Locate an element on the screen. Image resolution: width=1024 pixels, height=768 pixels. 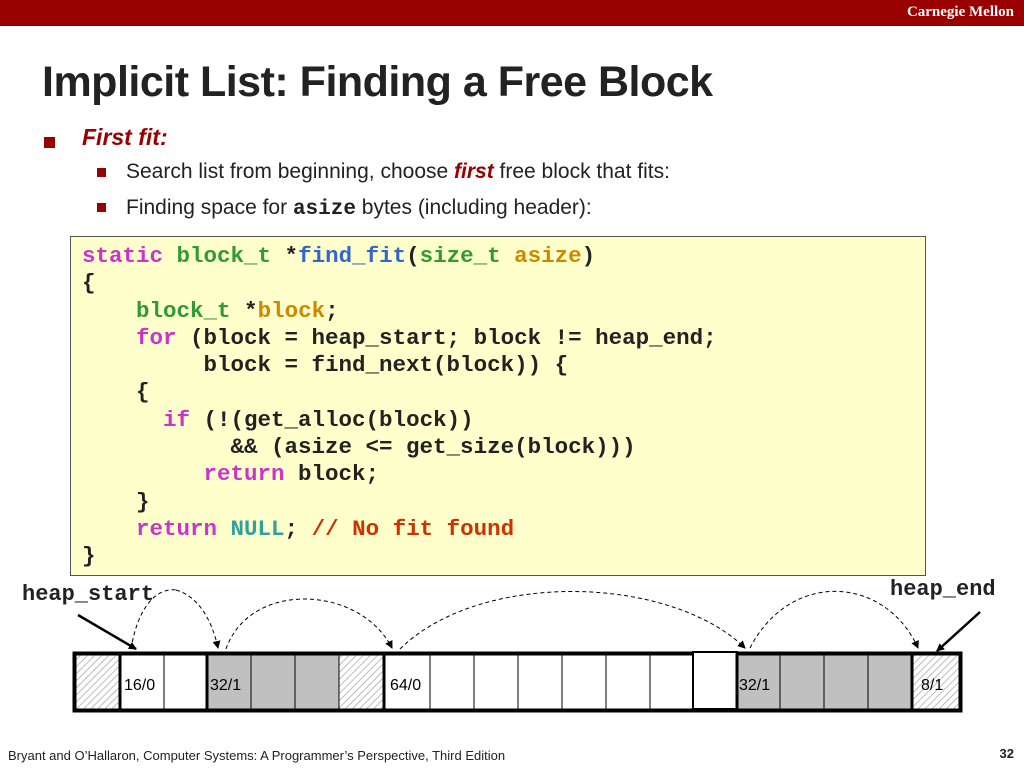
heap-diagram: 16/0 32/1 64/0 32/1 8/1 is located at coordinates (526, 651).